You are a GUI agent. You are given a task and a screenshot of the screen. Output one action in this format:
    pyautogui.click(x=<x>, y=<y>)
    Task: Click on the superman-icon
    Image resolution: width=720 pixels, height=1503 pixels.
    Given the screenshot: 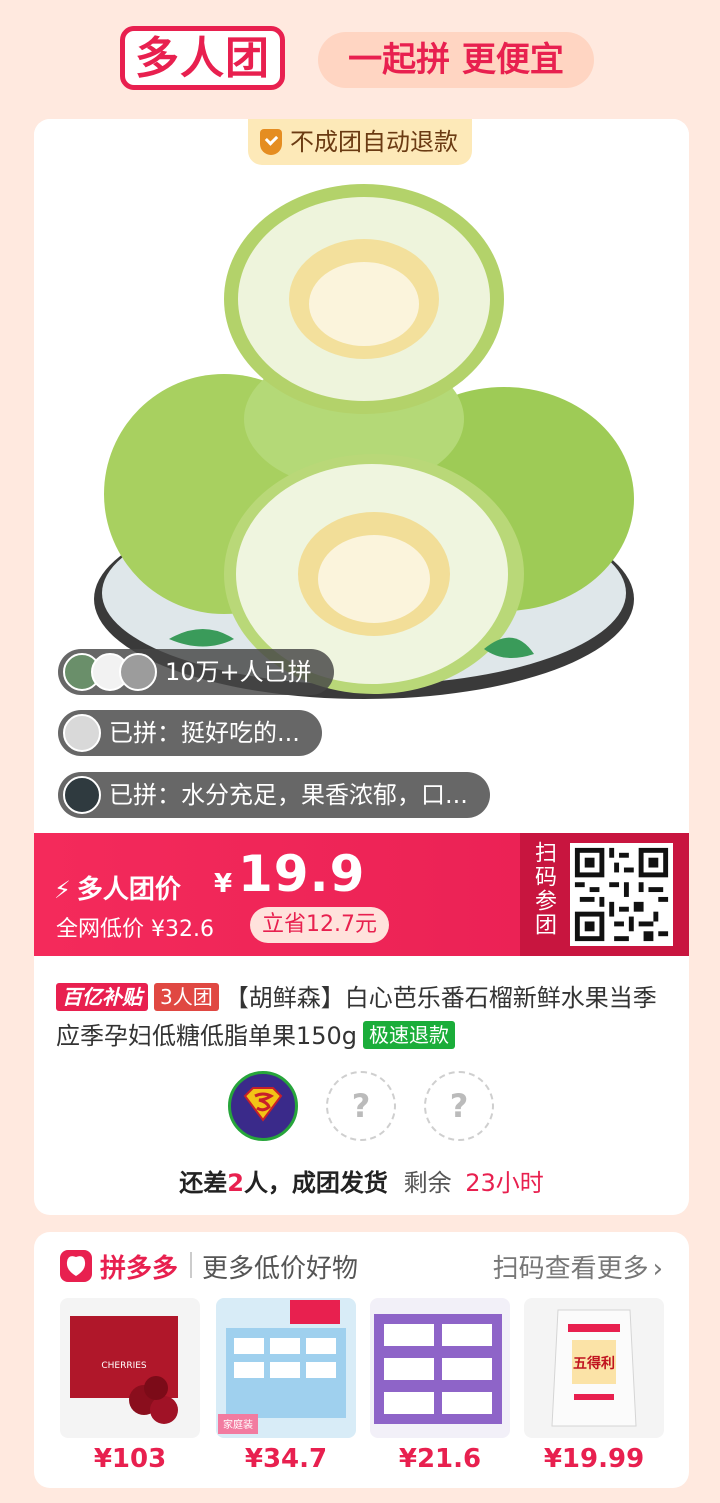 What is the action you would take?
    pyautogui.click(x=263, y=1104)
    